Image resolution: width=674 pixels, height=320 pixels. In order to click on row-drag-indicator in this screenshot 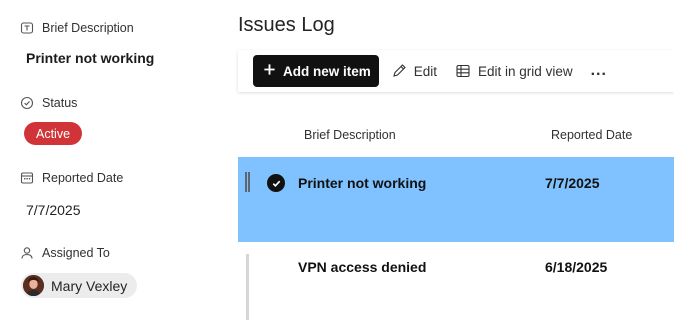, I will do `click(247, 287)`.